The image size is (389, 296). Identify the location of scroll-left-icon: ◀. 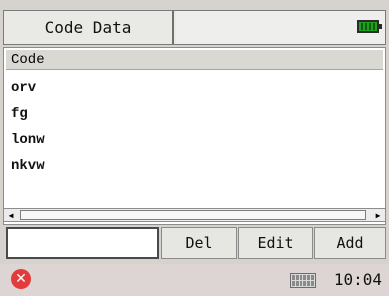
(11, 215).